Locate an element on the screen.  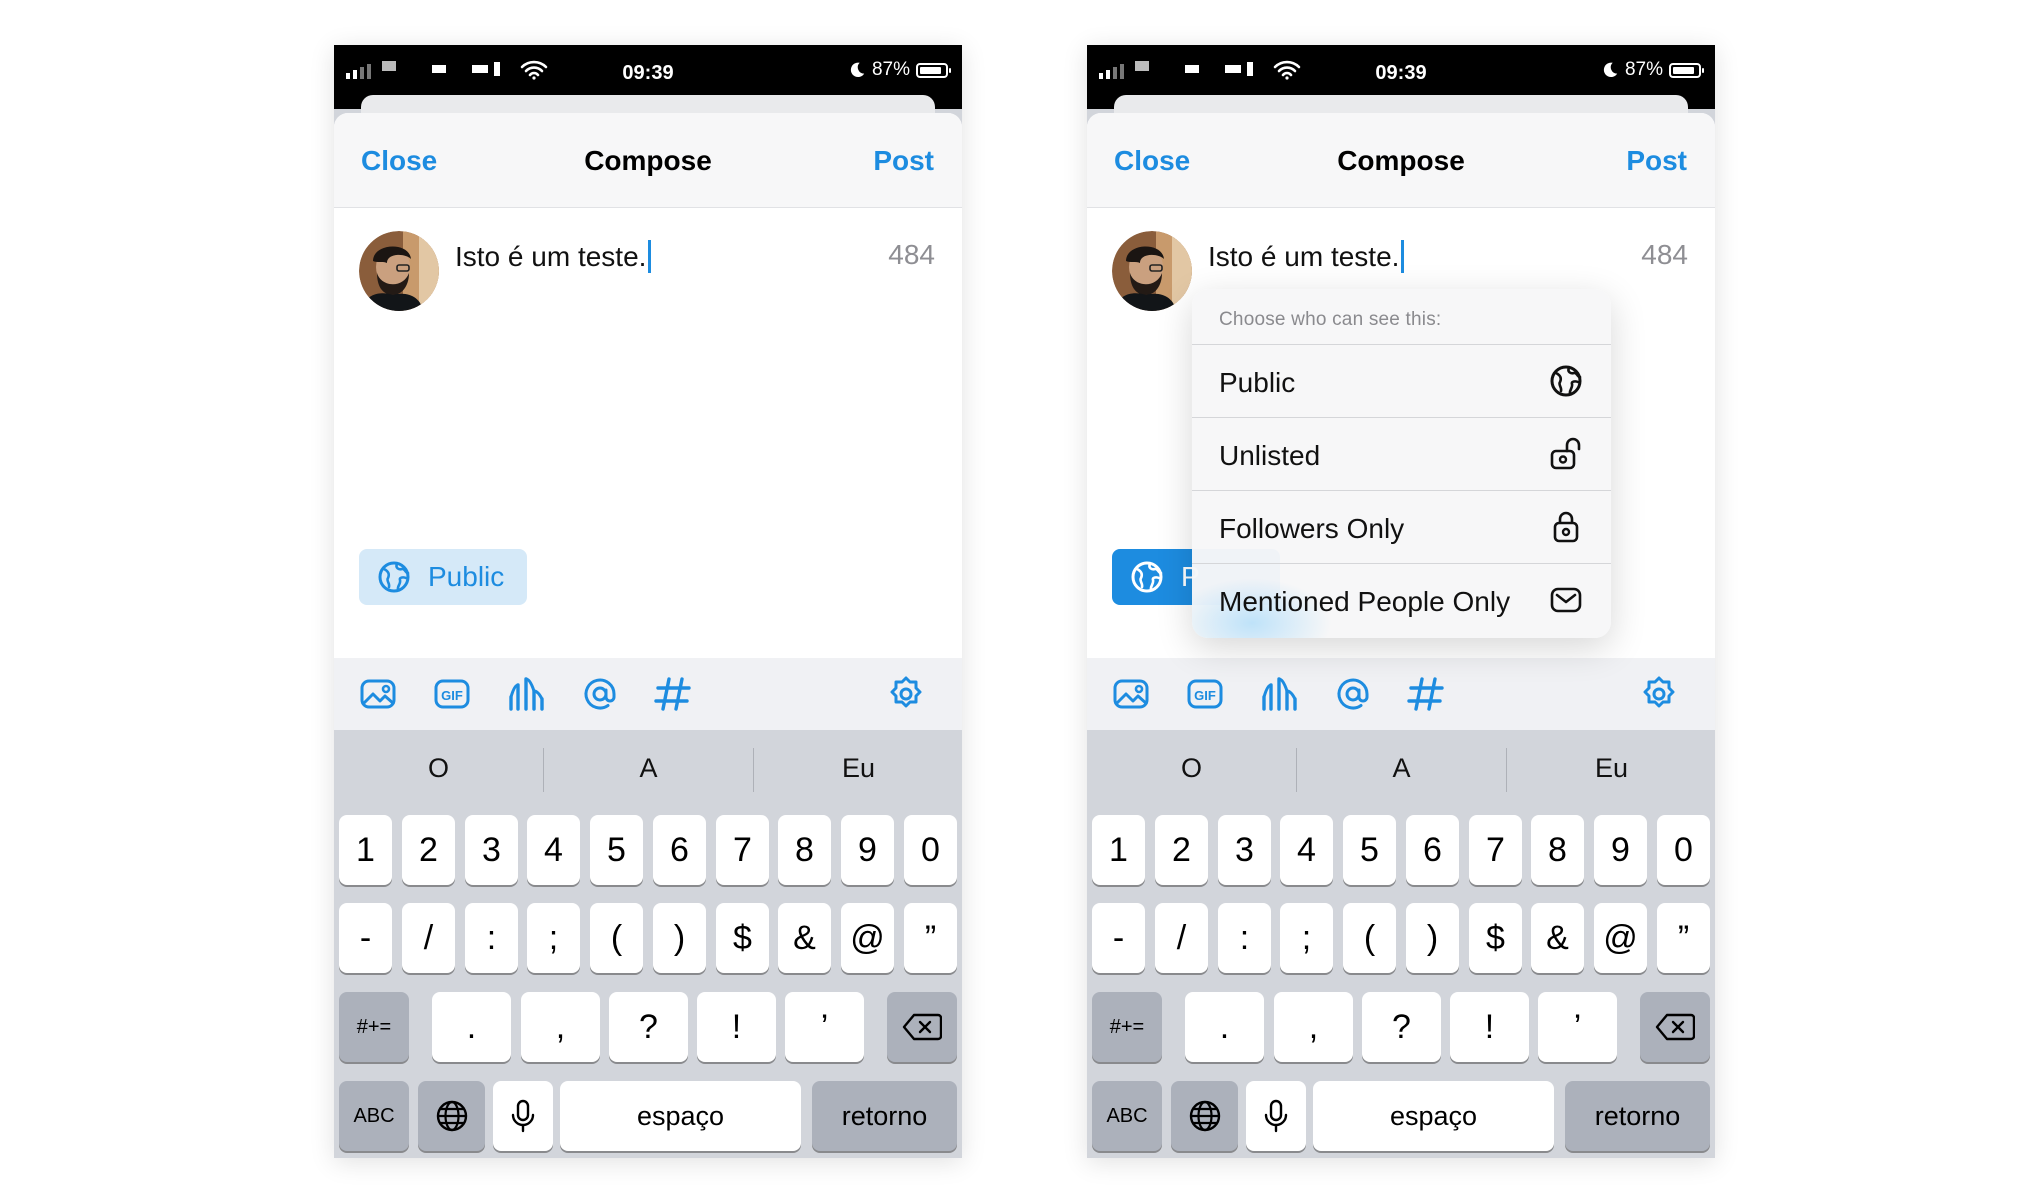
visibility-option-followers-only: Followers Only is located at coordinates (1401, 527).